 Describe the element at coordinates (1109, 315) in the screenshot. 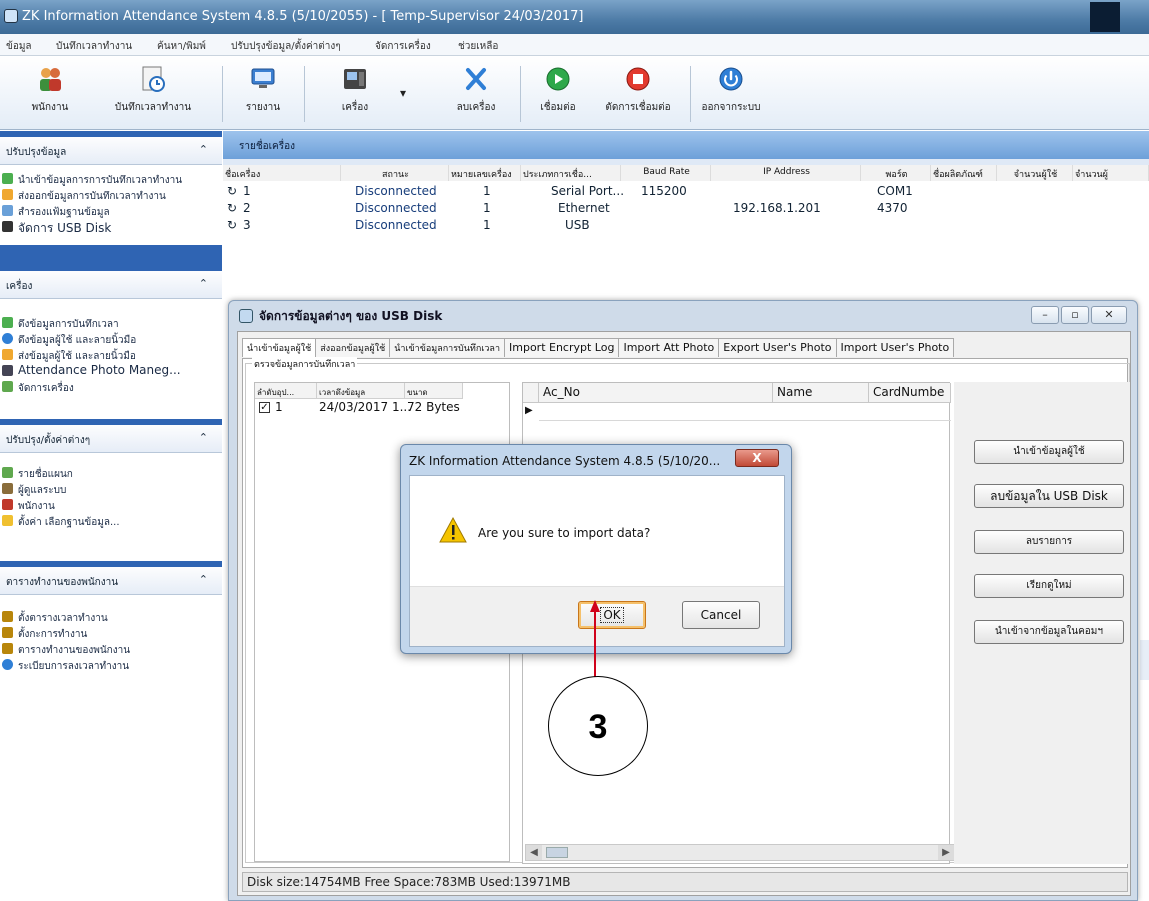

I see `close-button: ✕` at that location.